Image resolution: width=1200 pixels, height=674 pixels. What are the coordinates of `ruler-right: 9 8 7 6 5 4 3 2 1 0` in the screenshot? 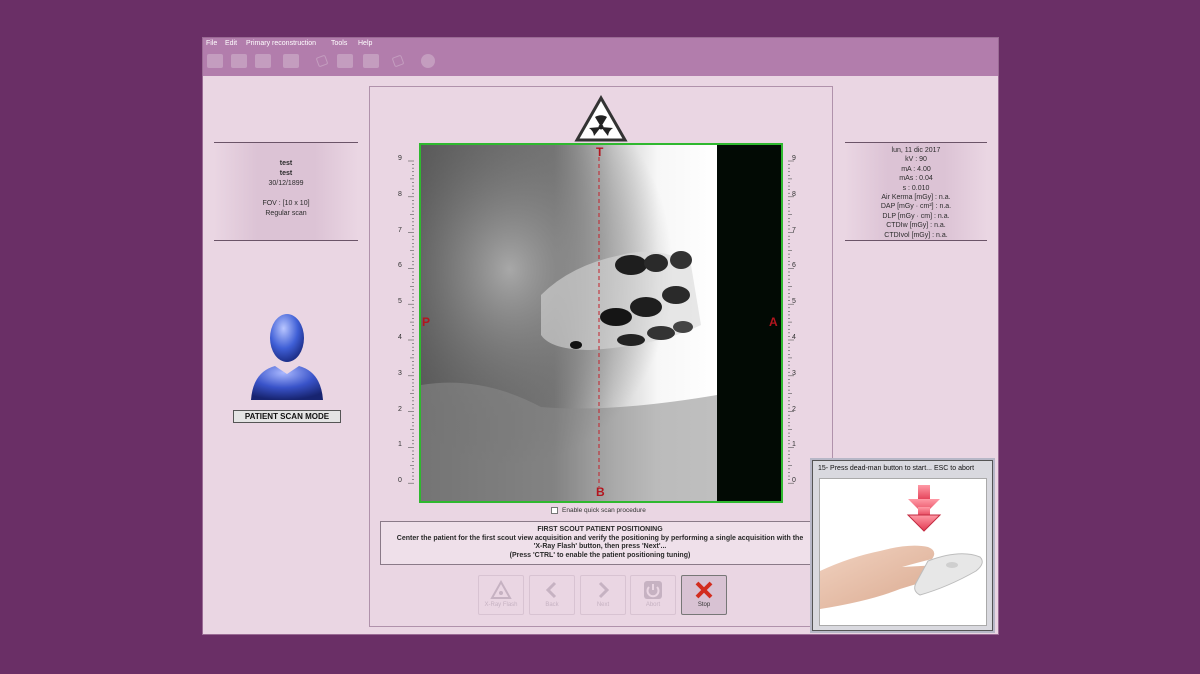 It's located at (799, 323).